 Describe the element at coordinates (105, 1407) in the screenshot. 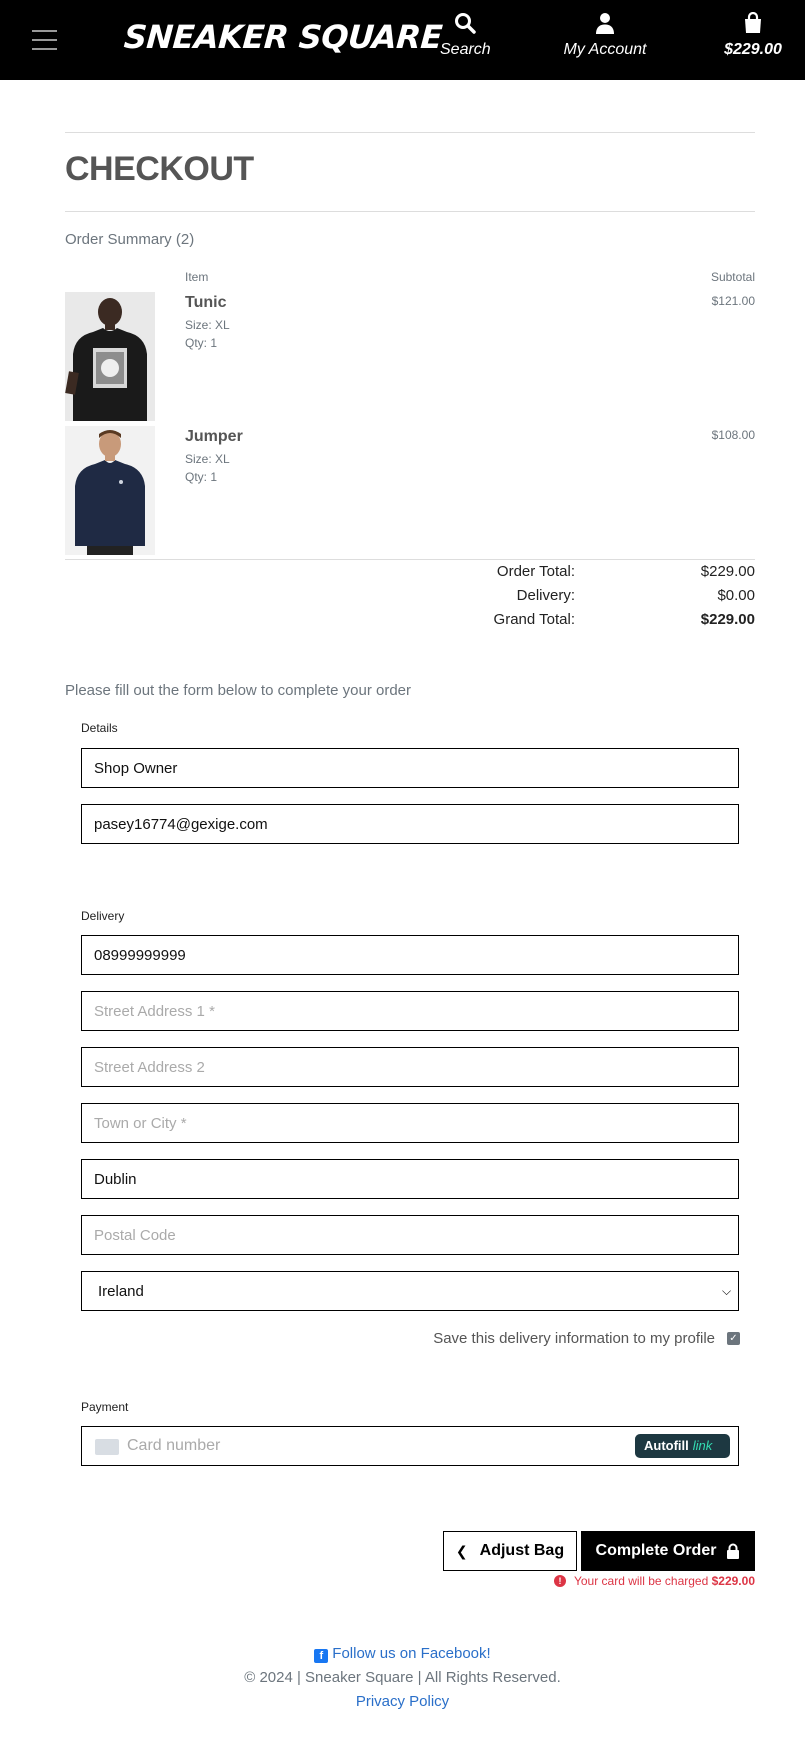

I see `payment-legend: Payment` at that location.